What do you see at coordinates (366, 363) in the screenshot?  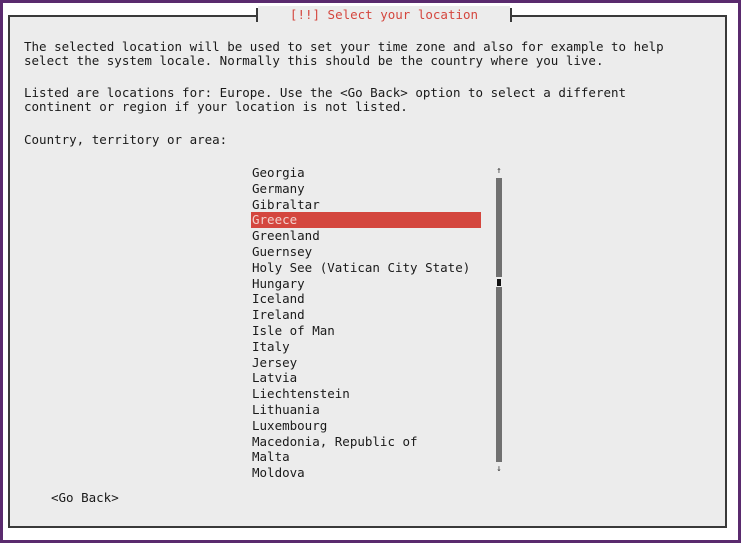 I see `country-option: Jersey` at bounding box center [366, 363].